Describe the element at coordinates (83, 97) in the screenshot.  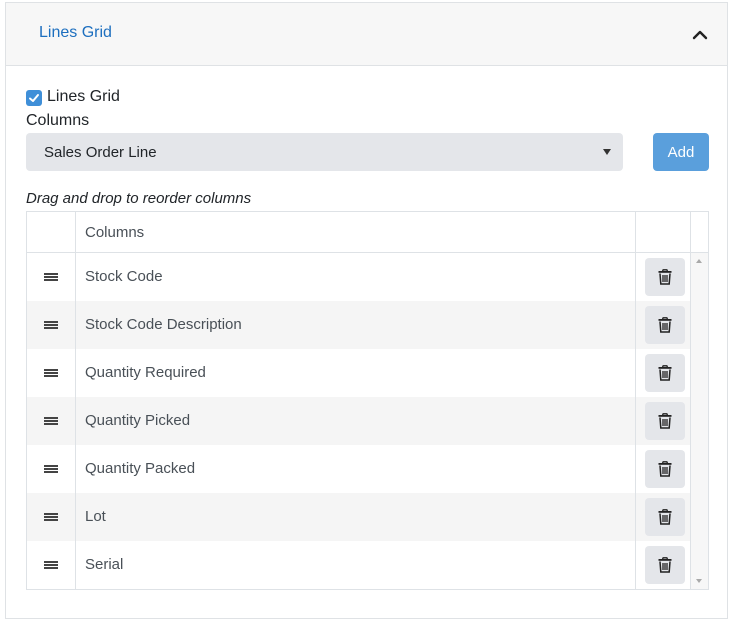
I see `lines-grid-checkbox-label: Lines Grid` at that location.